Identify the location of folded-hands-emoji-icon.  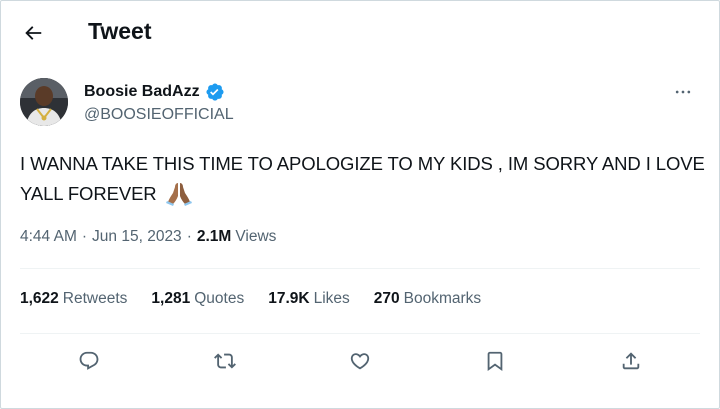
(179, 197).